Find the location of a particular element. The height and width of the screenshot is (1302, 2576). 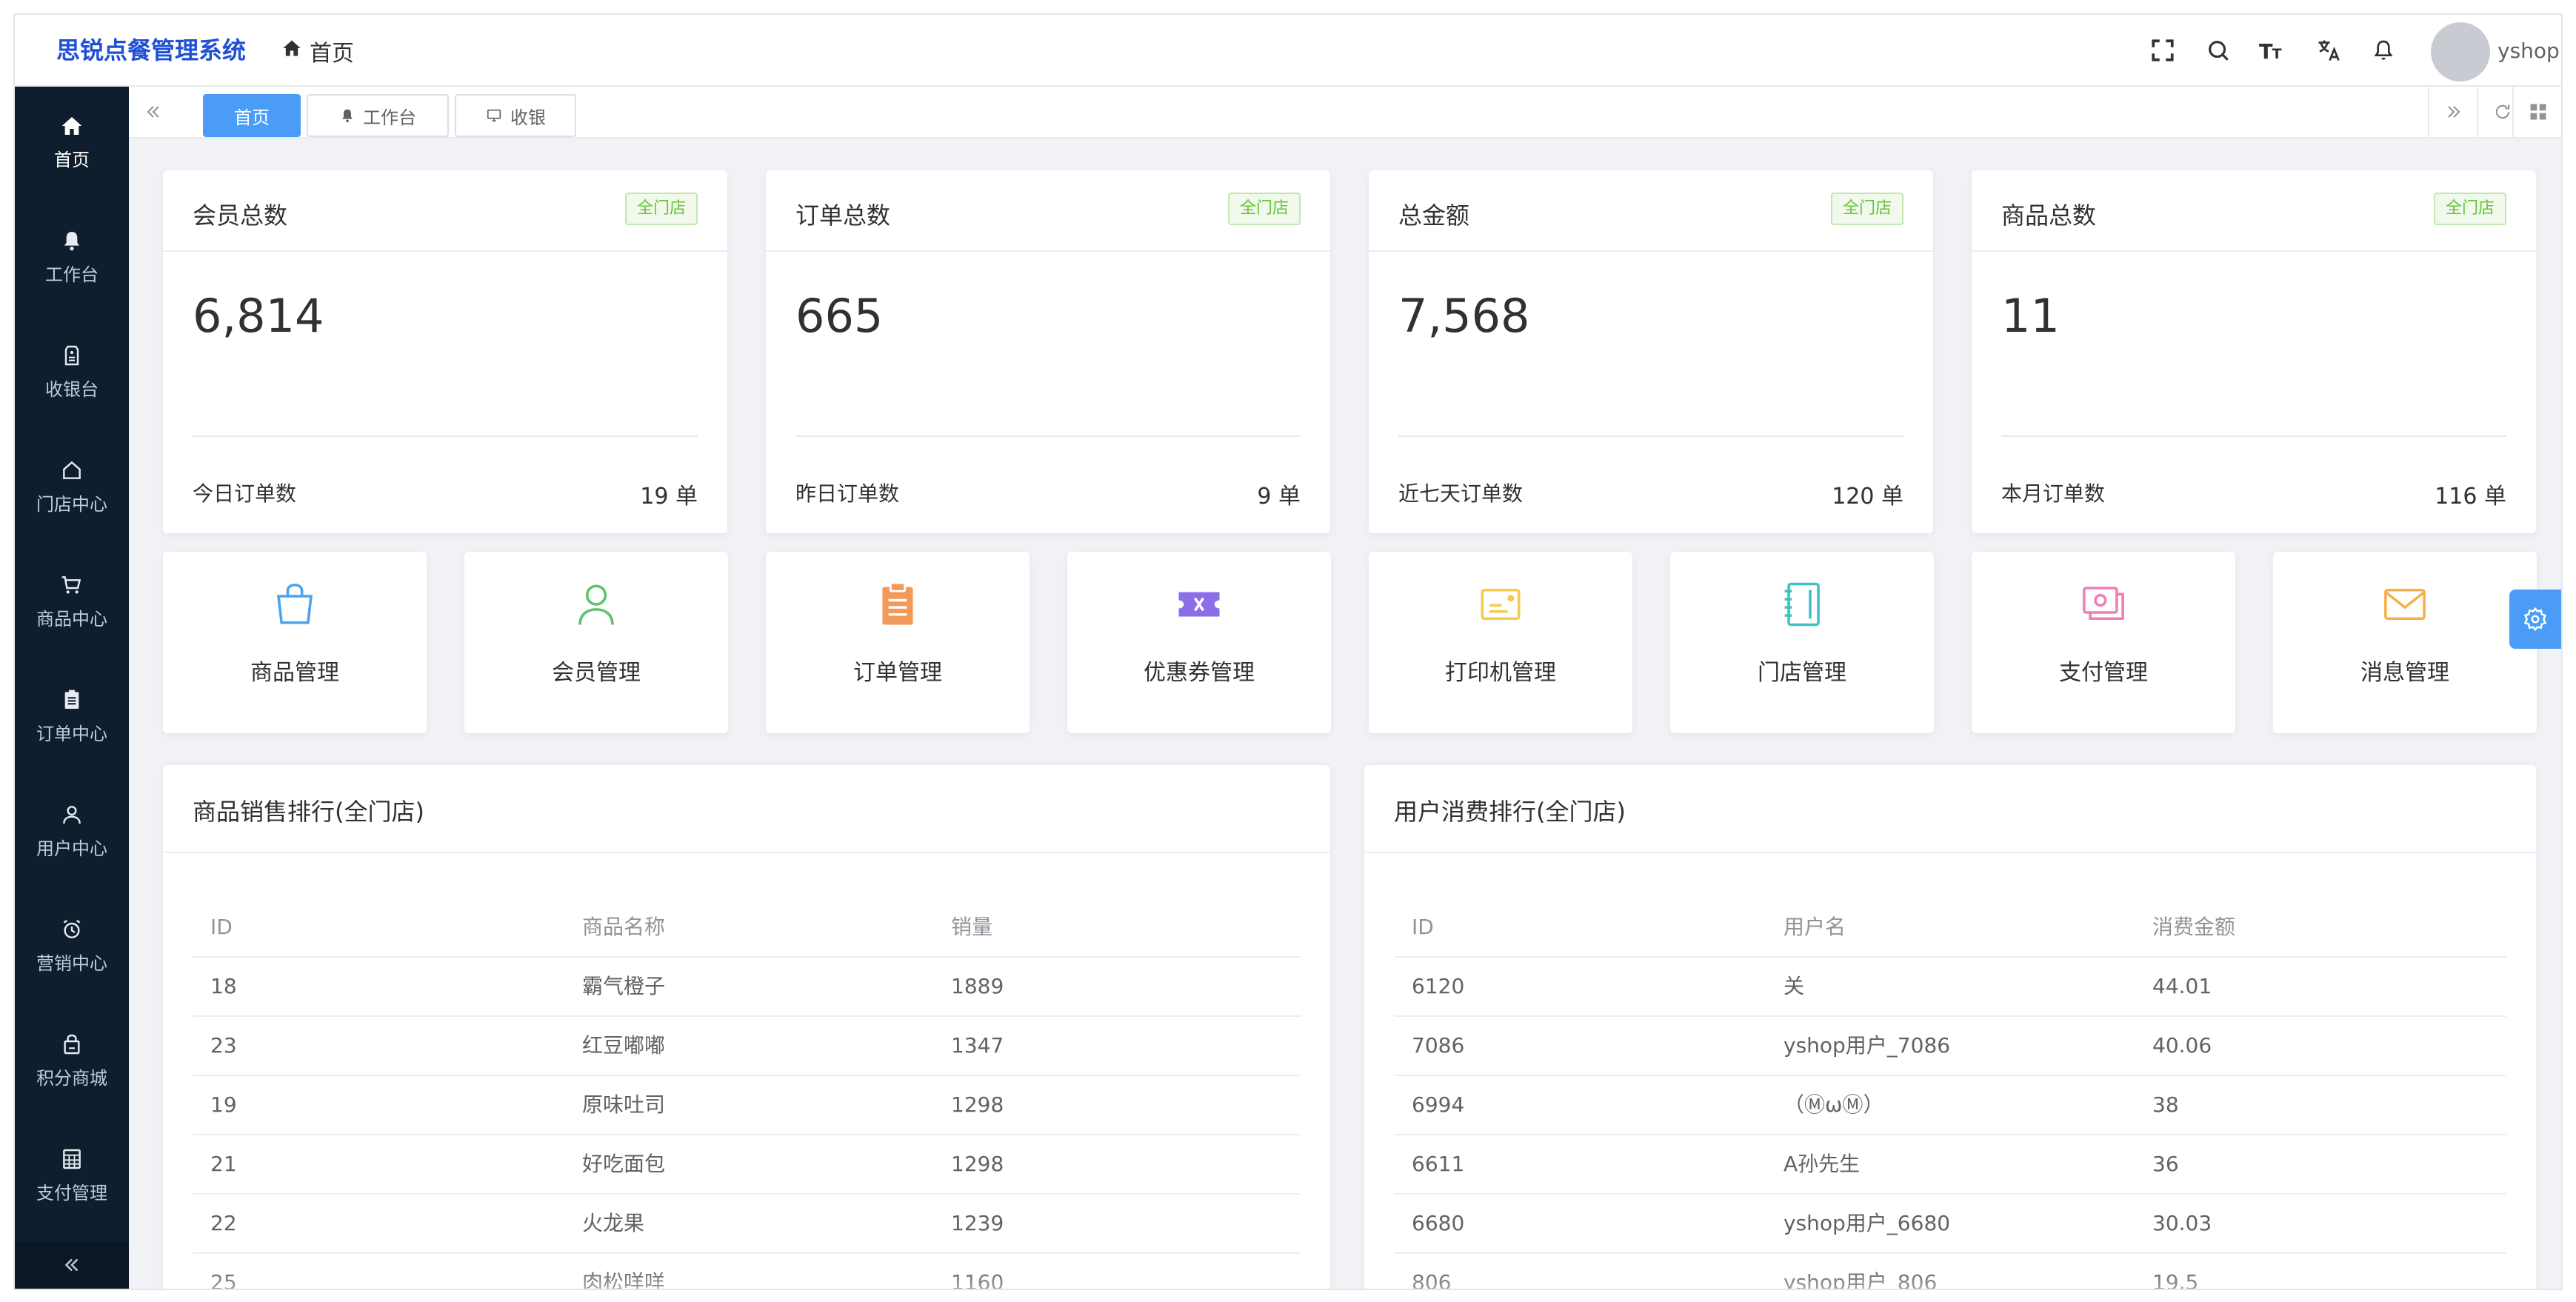

app-title: 思锐点餐管理系统 is located at coordinates (151, 51).